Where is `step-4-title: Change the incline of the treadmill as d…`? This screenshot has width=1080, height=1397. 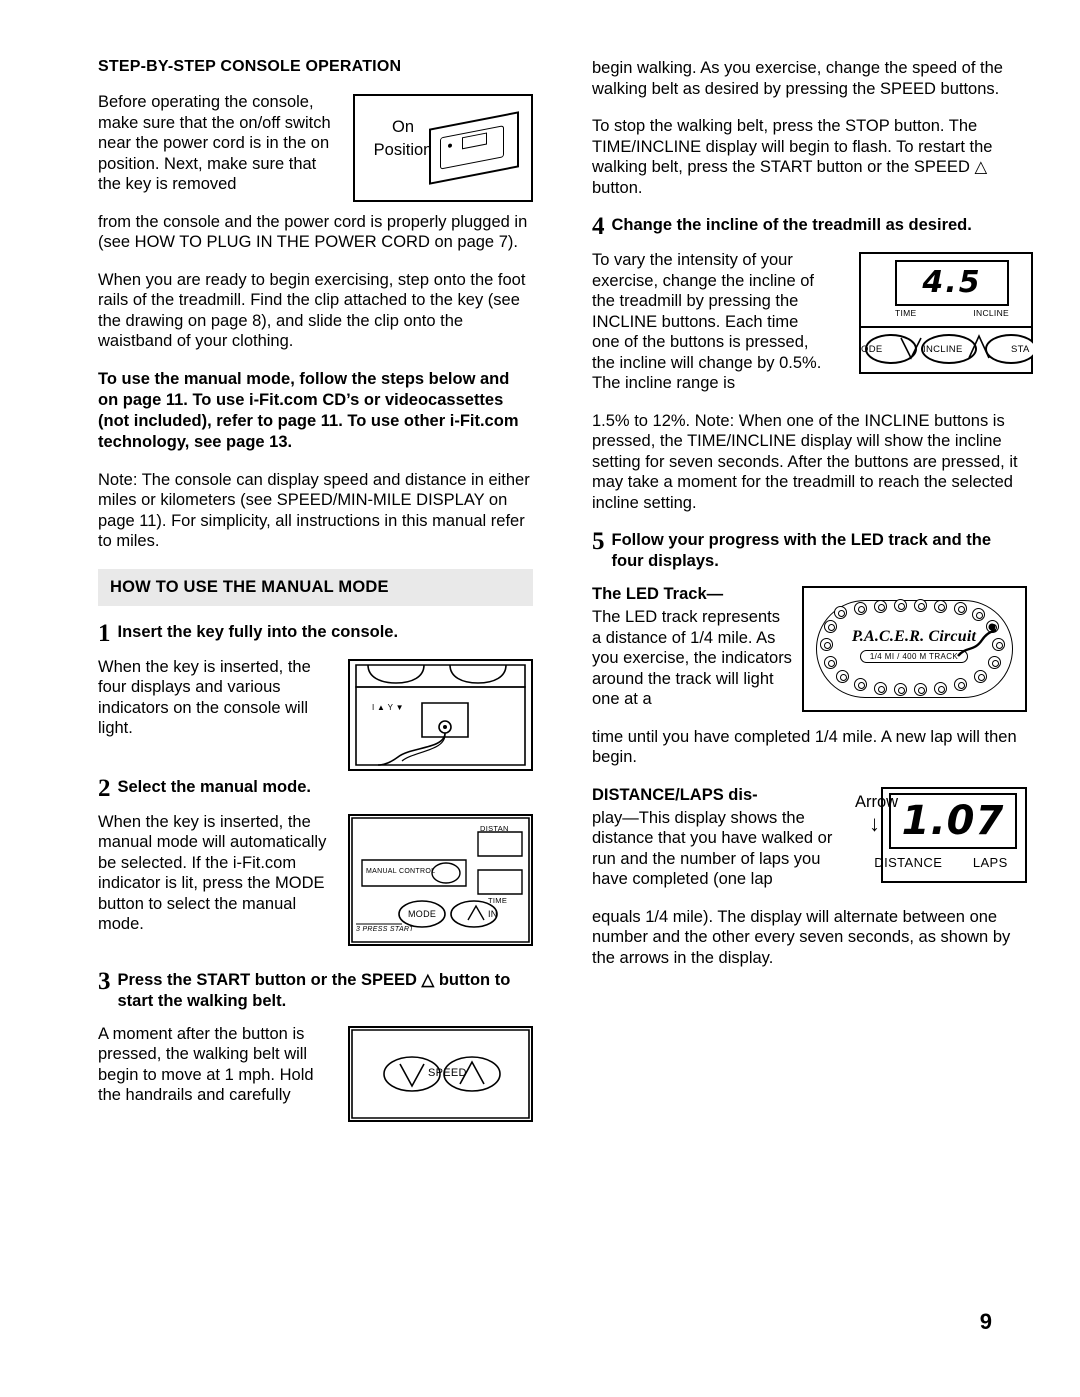 step-4-title: Change the incline of the treadmill as d… is located at coordinates (791, 225).